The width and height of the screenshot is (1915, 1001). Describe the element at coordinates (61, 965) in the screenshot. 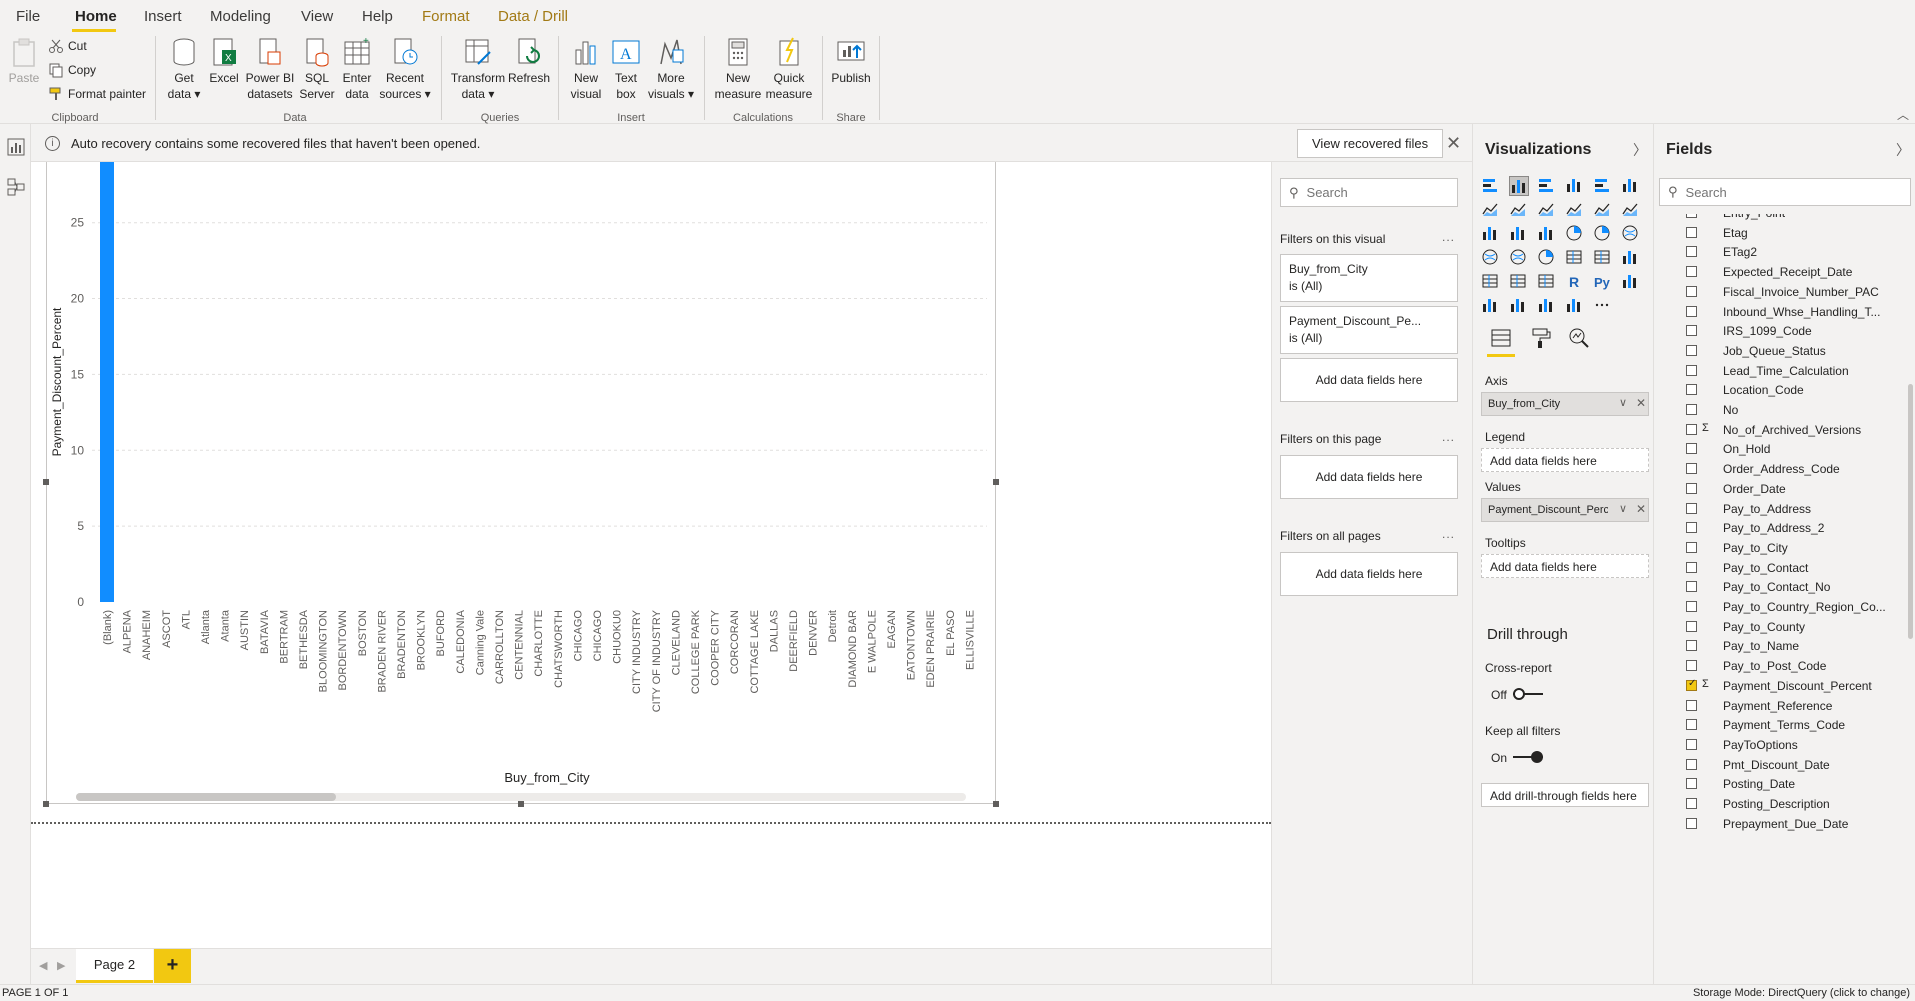

I see `next-page-arrow-icon: ▶` at that location.